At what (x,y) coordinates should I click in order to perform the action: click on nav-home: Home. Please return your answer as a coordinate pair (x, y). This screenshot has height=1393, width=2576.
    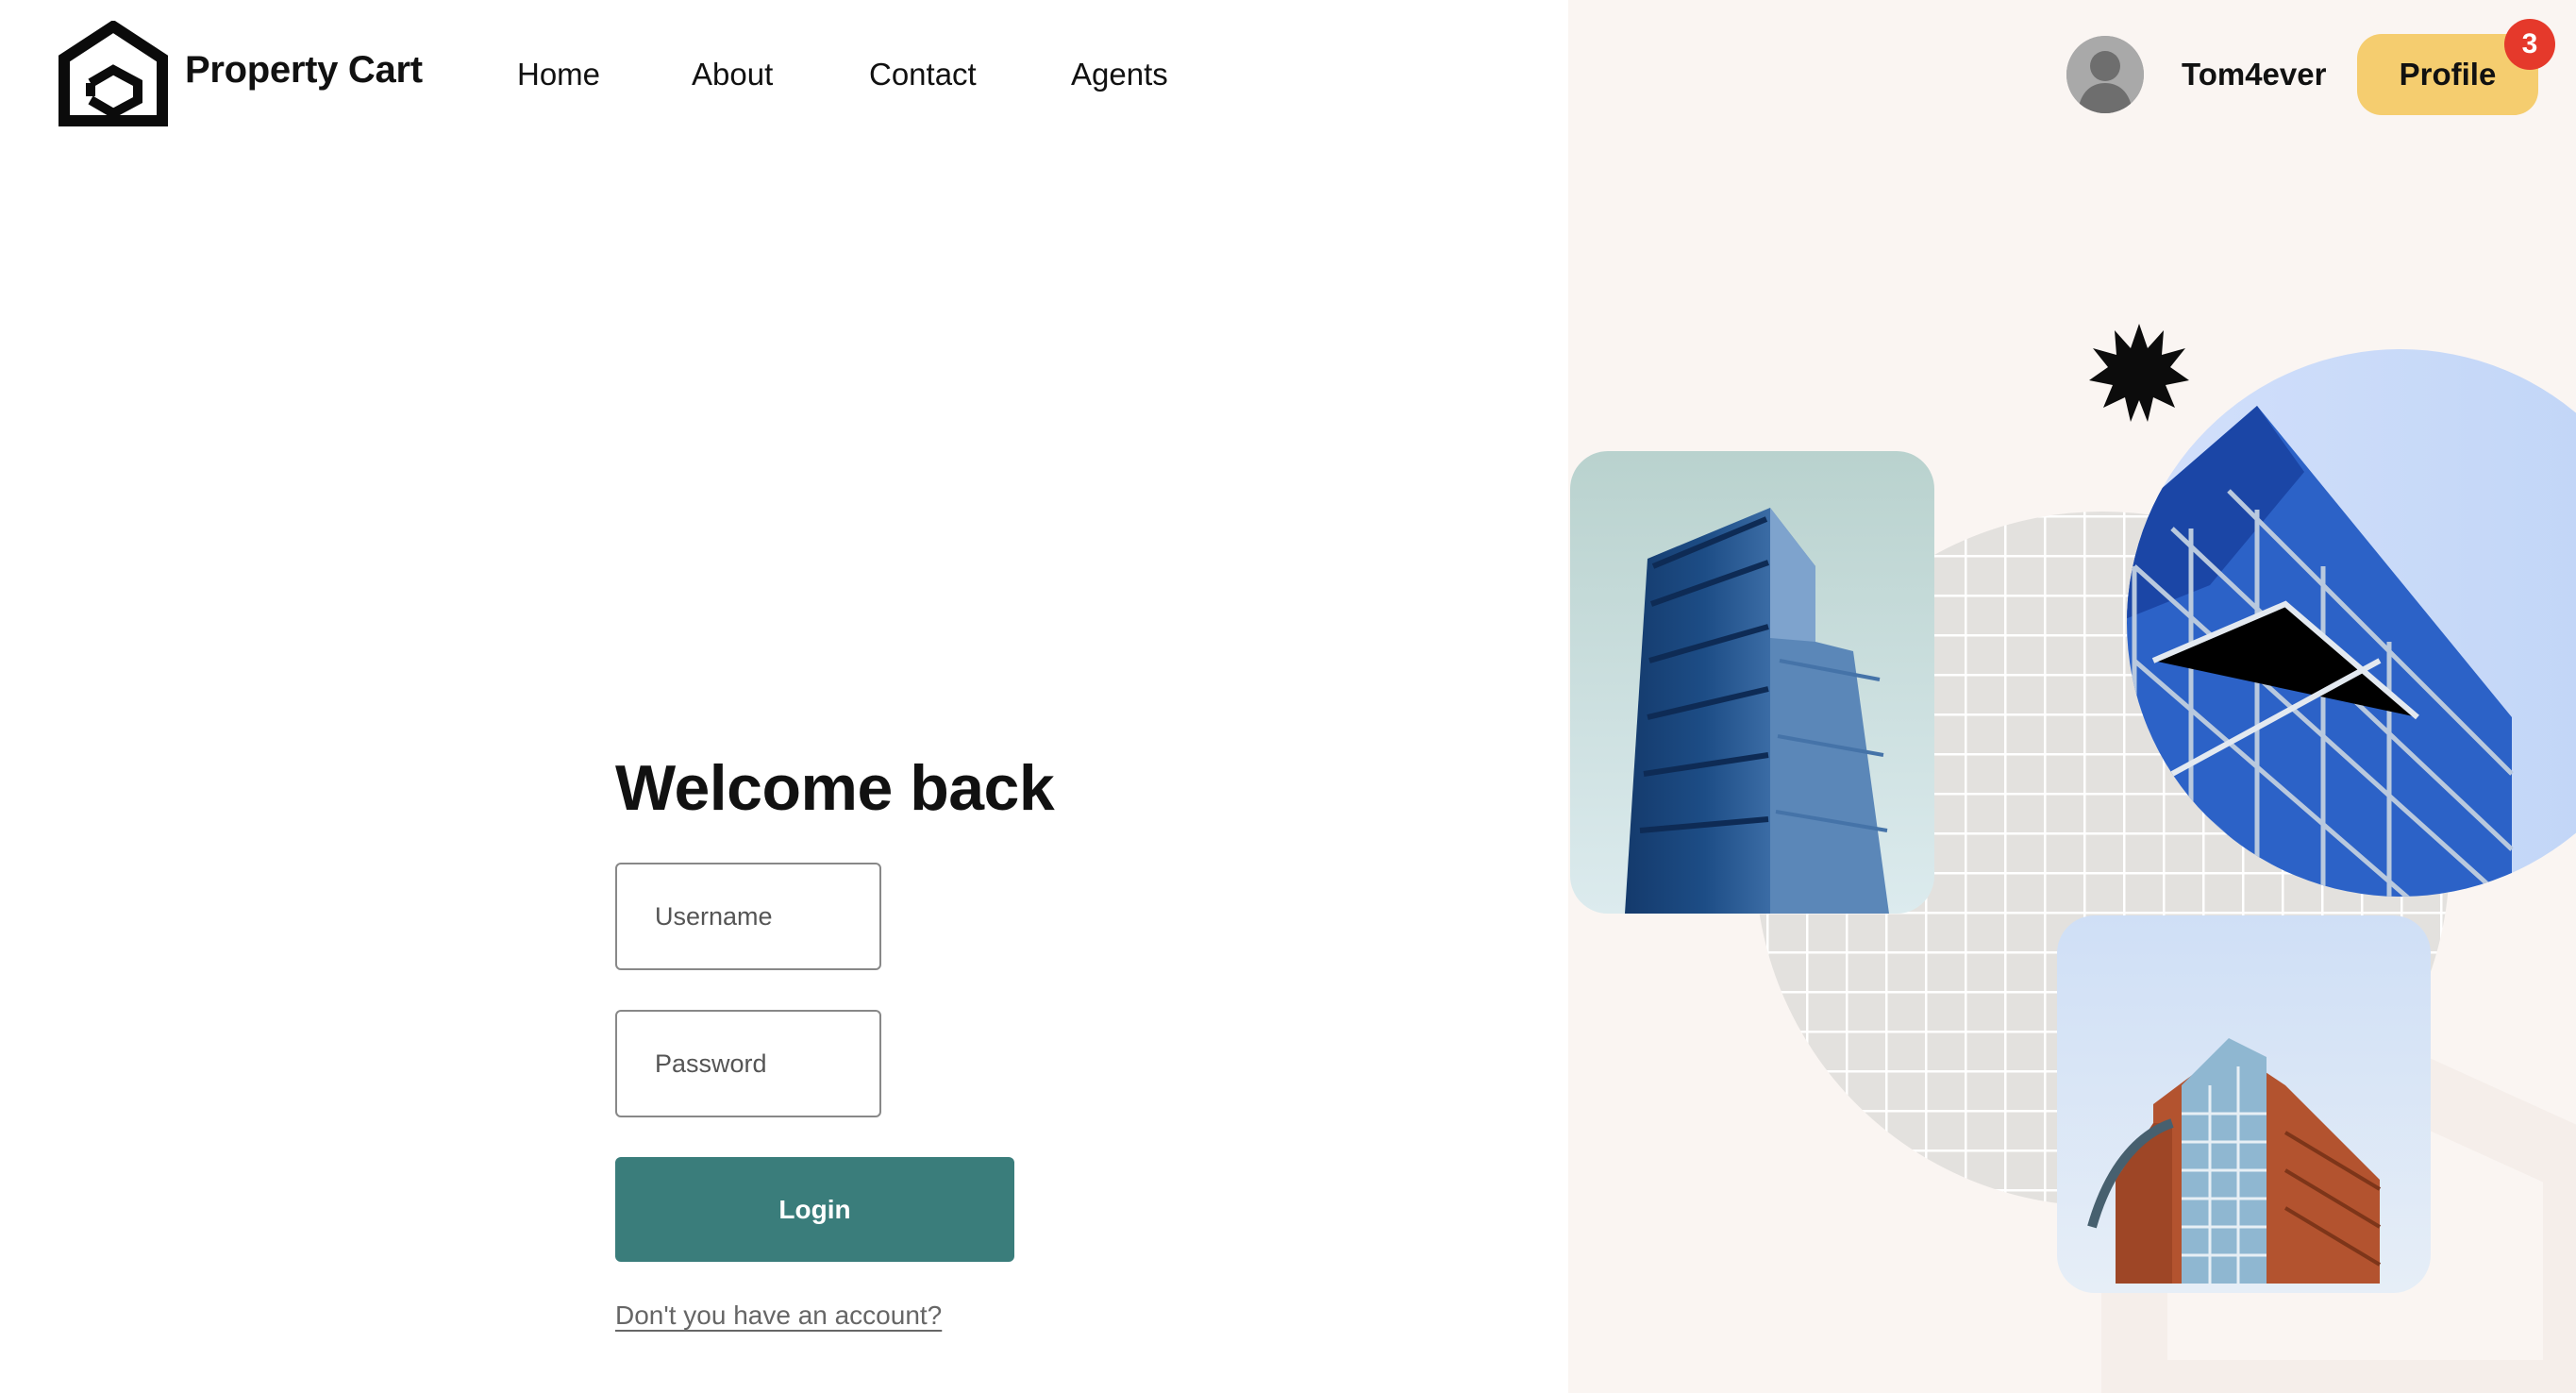
    Looking at the image, I should click on (558, 74).